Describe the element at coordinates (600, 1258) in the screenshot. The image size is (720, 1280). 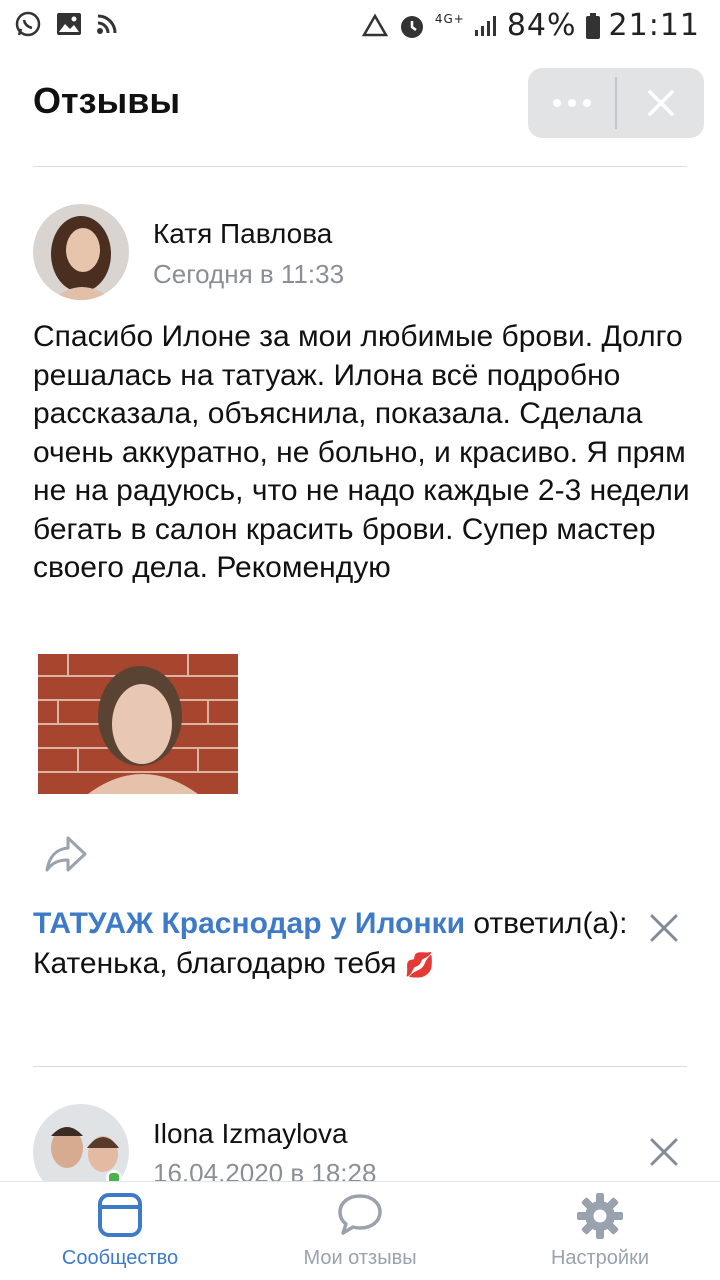
I see `nav-label: Настройки` at that location.